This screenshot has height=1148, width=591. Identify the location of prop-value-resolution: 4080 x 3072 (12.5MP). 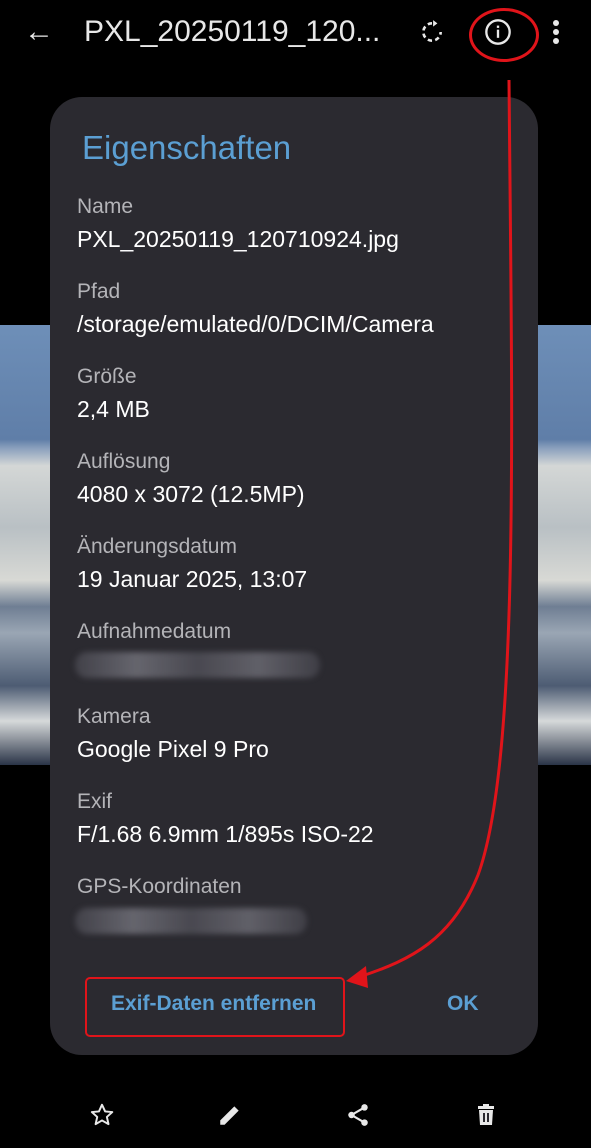
(191, 494).